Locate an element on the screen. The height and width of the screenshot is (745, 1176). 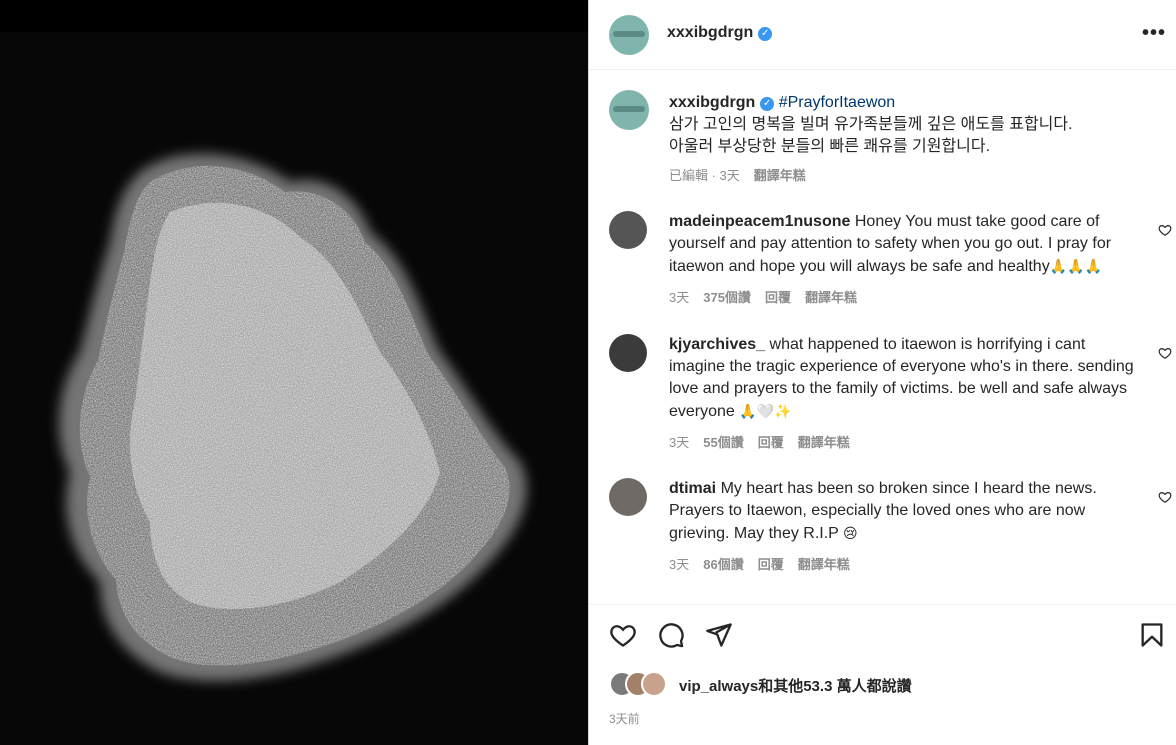
post-actions: vip_always和其他53.3 萬人都說讚 3天前 is located at coordinates (882, 674).